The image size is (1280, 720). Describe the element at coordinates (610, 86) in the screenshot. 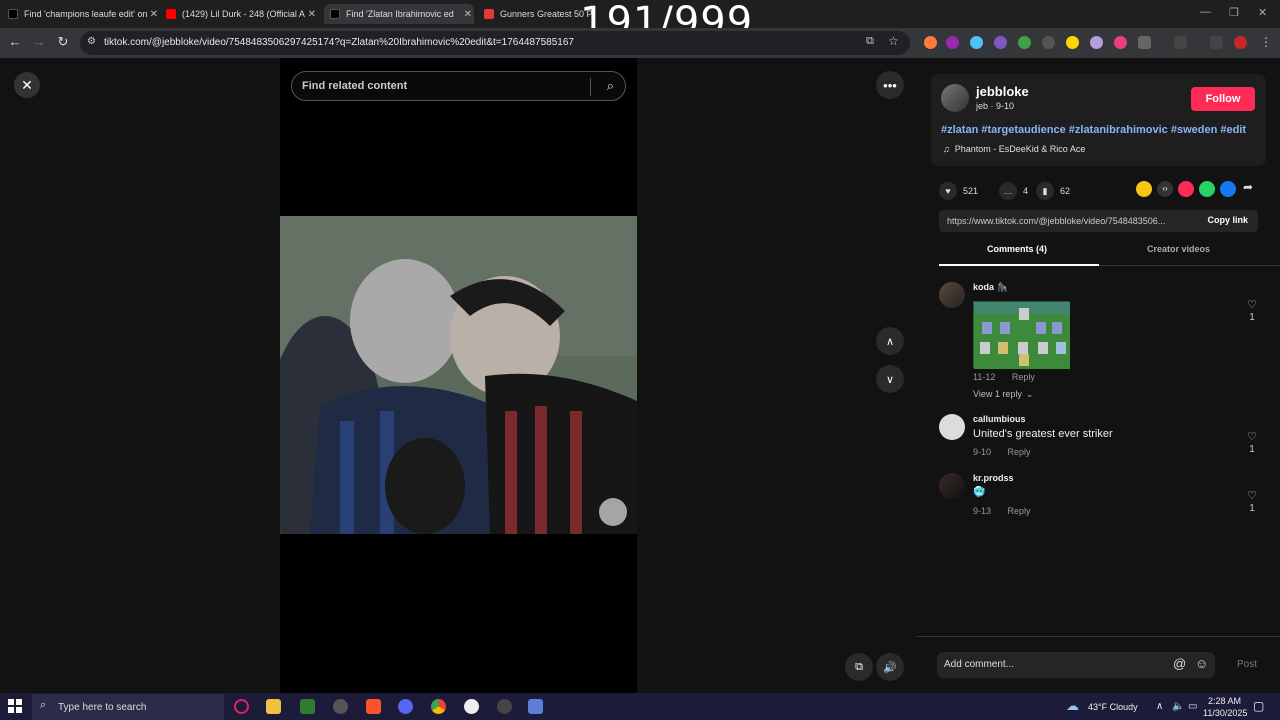

I see `search-icon: ⌕` at that location.